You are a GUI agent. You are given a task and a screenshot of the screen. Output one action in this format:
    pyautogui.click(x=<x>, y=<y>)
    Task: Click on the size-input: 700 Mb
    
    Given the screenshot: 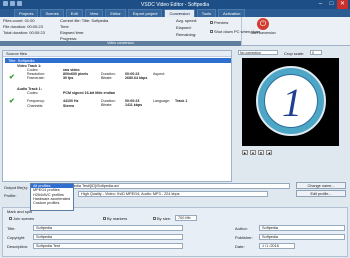 What is the action you would take?
    pyautogui.click(x=186, y=218)
    